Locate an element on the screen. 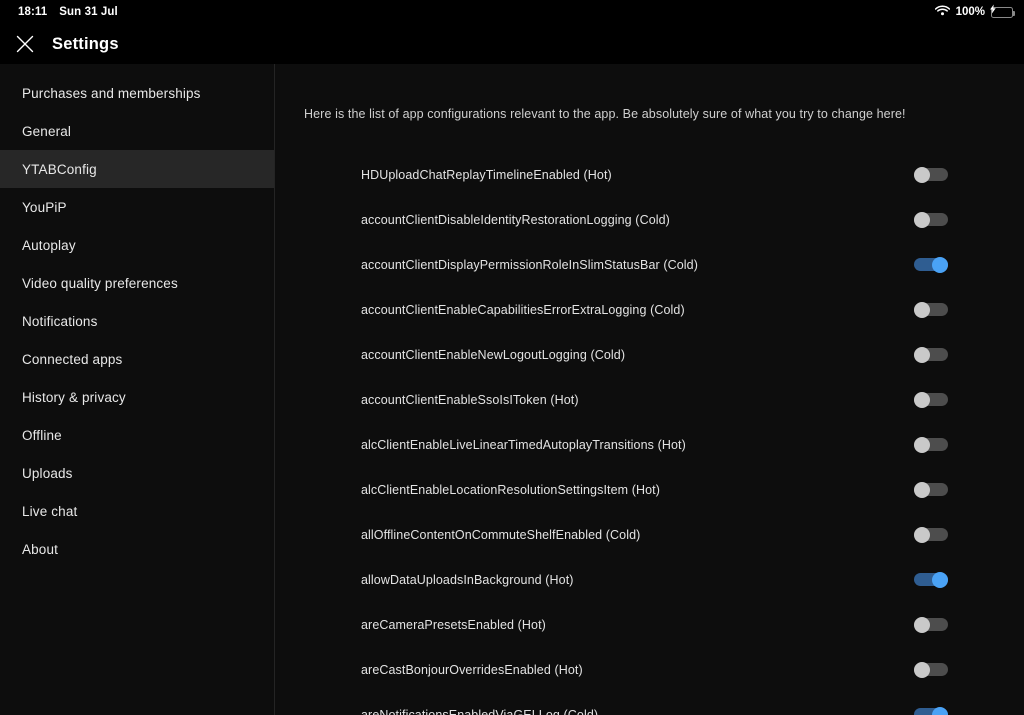 This screenshot has width=1024, height=715. sidebar-item-autoplay: Autoplay is located at coordinates (137, 245).